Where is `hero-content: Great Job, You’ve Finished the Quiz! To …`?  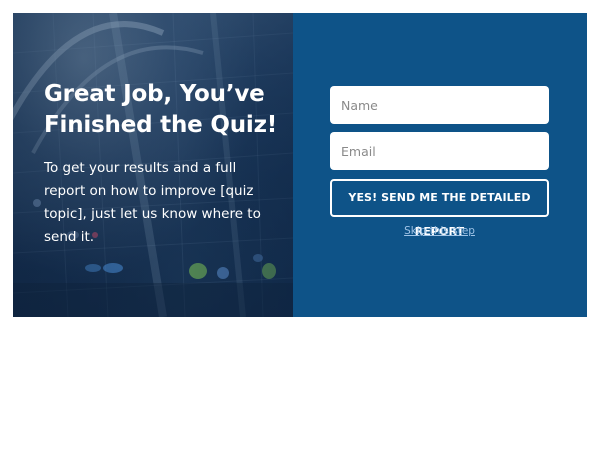
hero-content: Great Job, You’ve Finished the Quiz! To … is located at coordinates (161, 164).